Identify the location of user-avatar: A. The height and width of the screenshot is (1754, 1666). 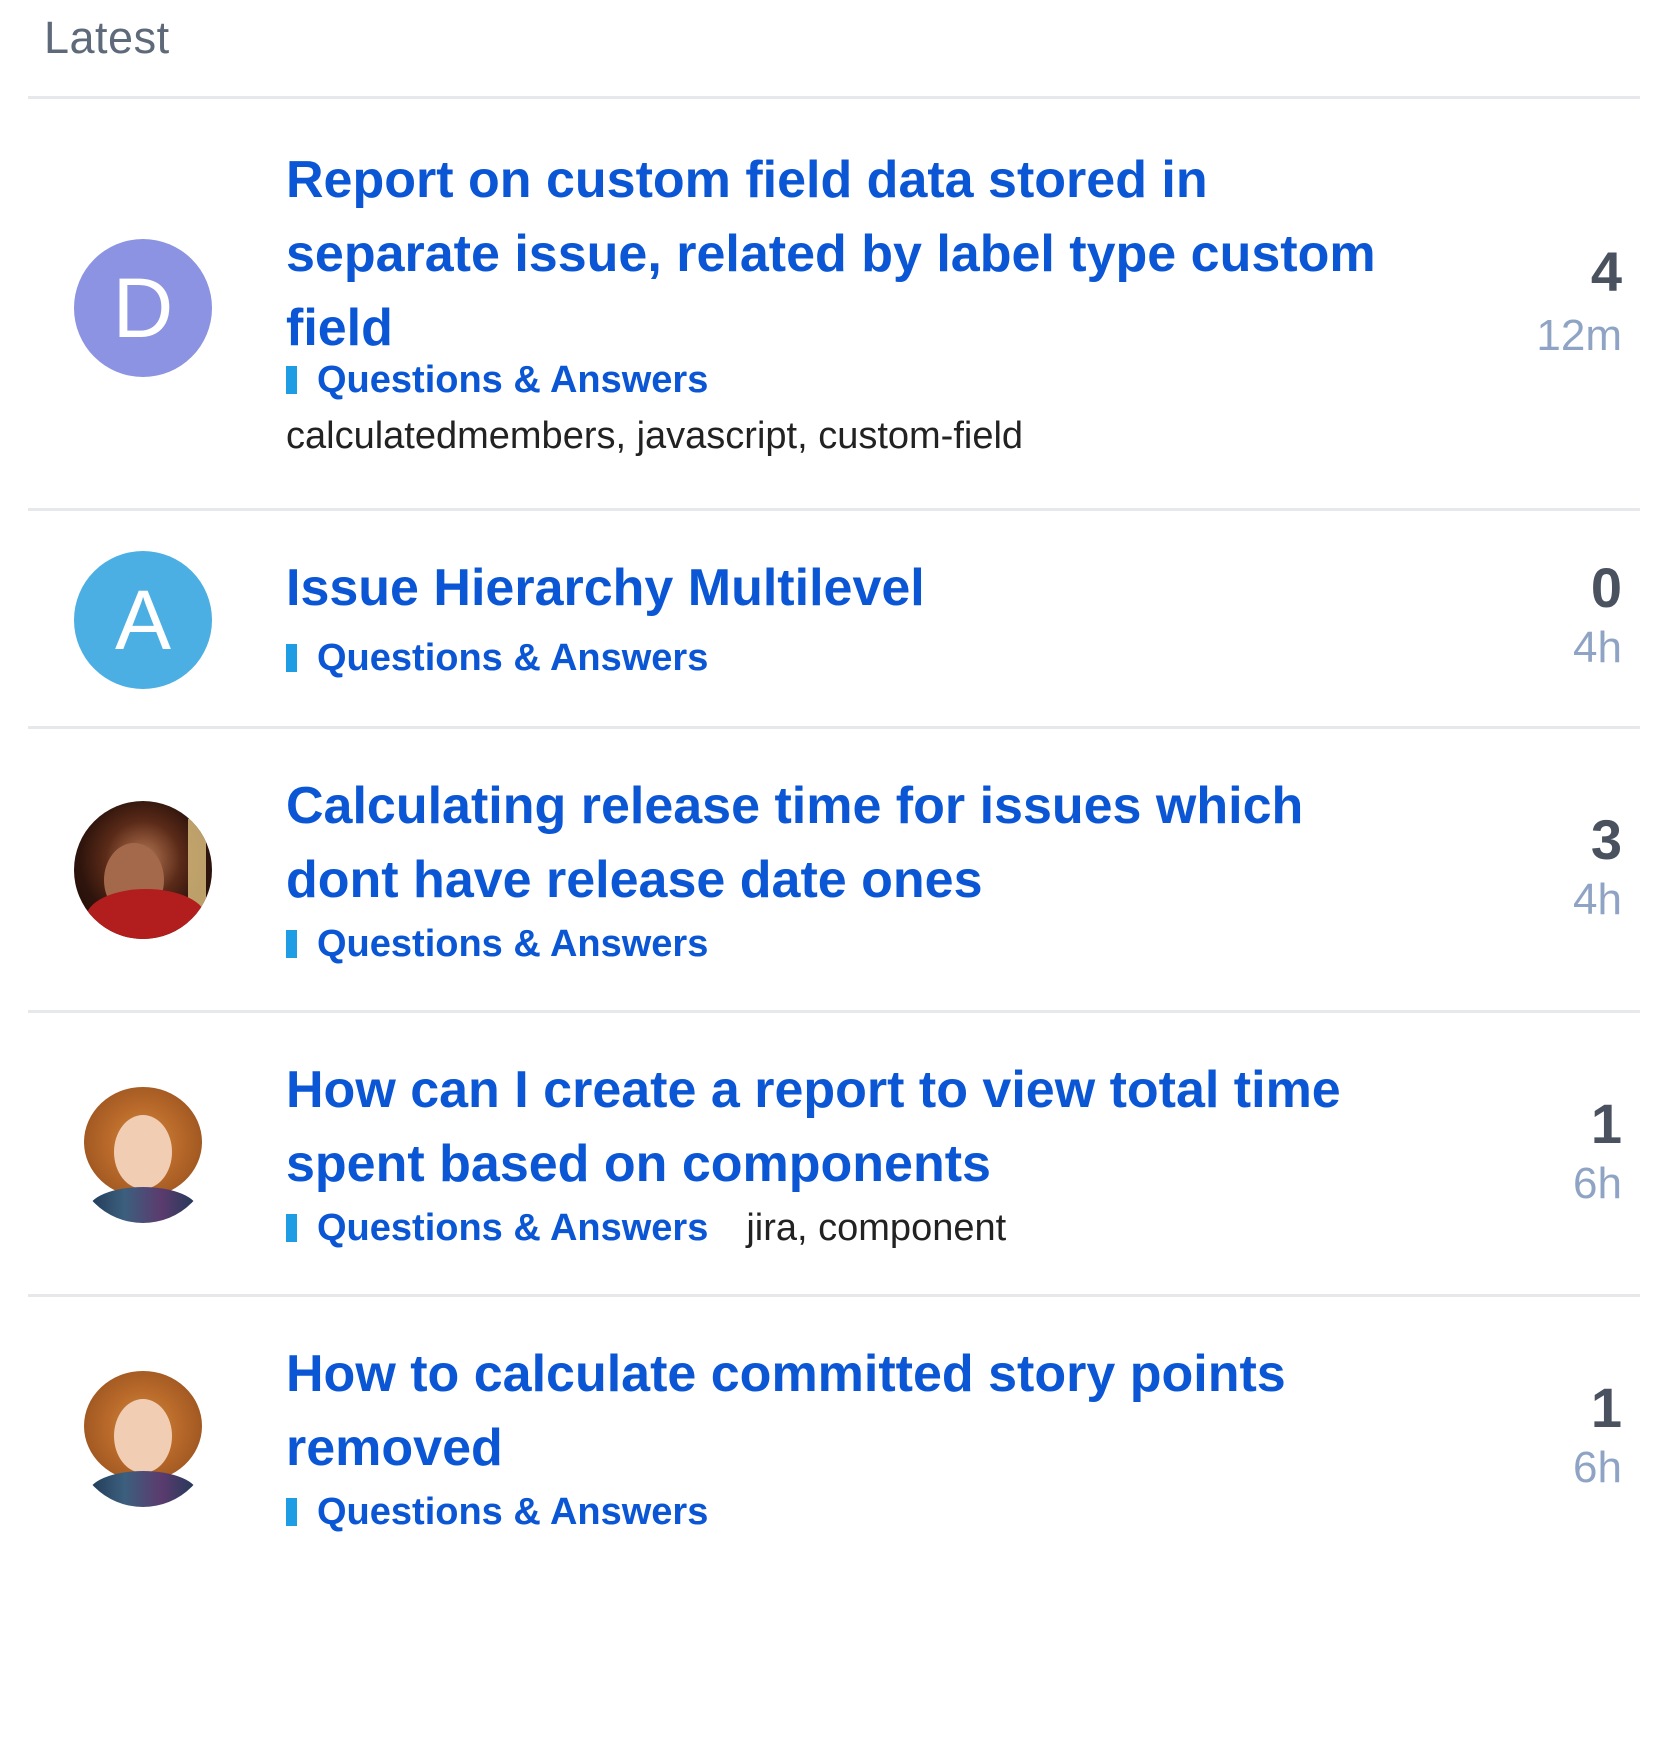
(143, 620).